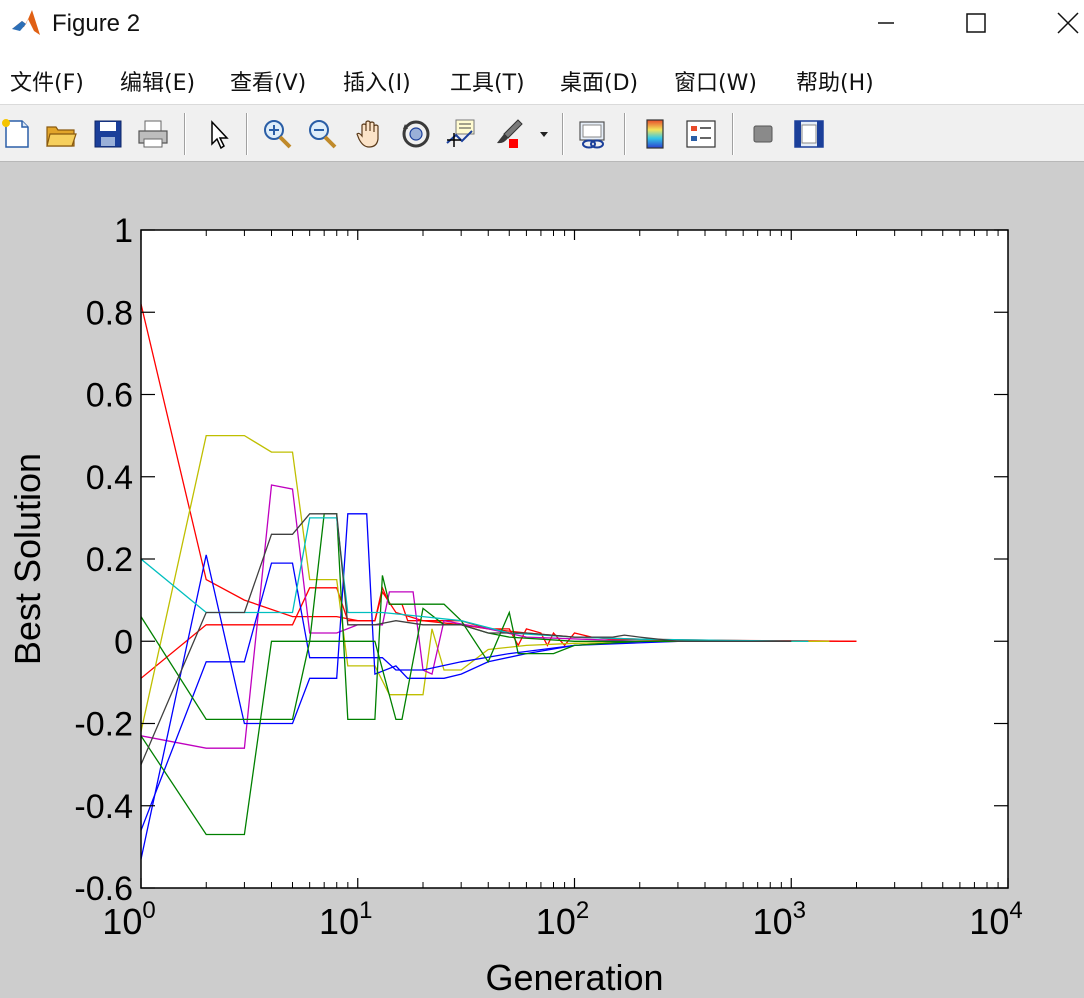 The width and height of the screenshot is (1084, 998). Describe the element at coordinates (976, 23) in the screenshot. I see `maximize-button` at that location.